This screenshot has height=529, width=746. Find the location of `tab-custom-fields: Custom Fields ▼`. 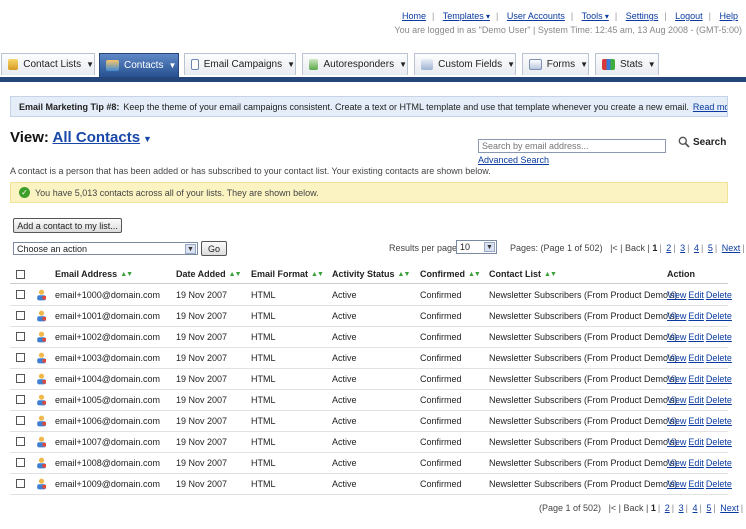

tab-custom-fields: Custom Fields ▼ is located at coordinates (465, 64).